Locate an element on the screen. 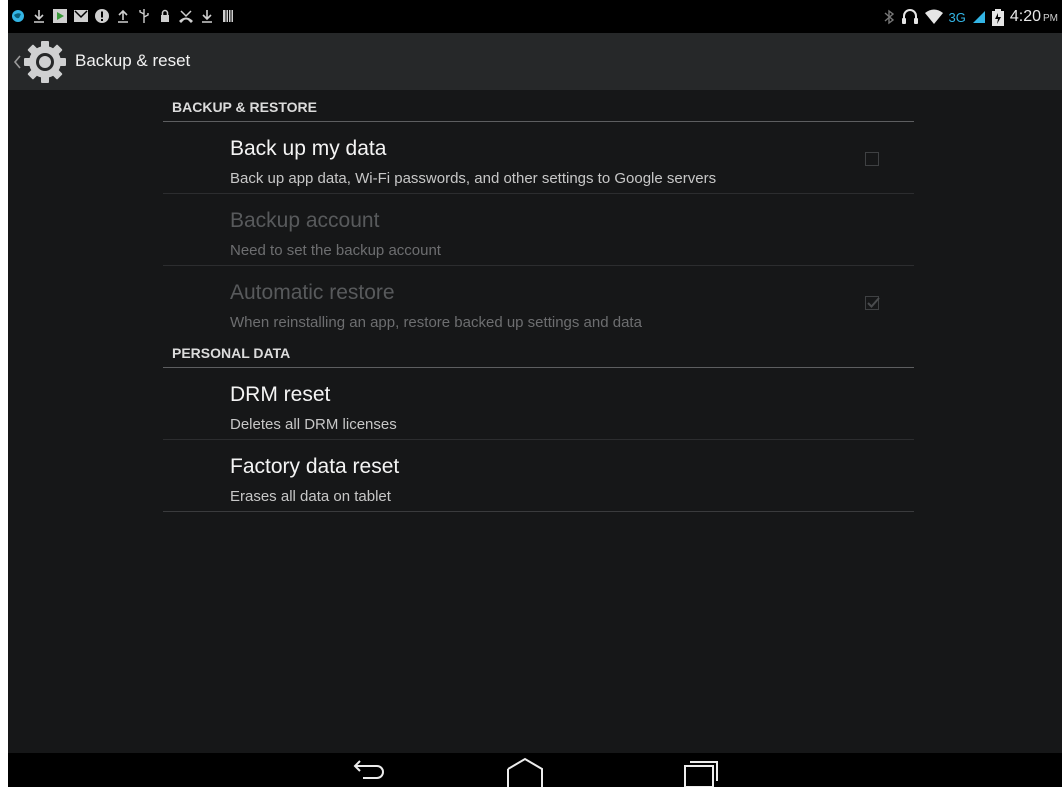 This screenshot has width=1062, height=787. section-header-backup-restore: BACKUP & RESTORE is located at coordinates (538, 106).